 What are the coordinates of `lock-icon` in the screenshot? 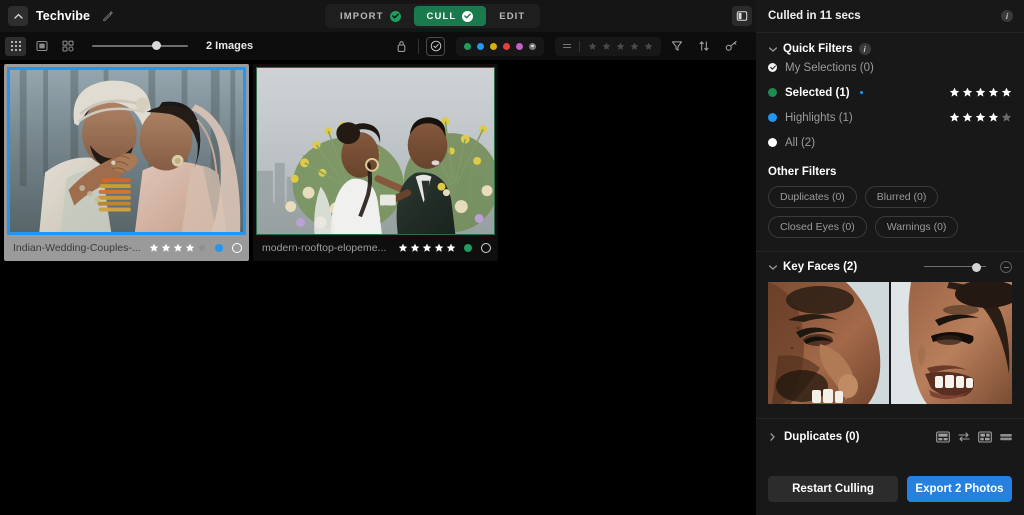 It's located at (401, 46).